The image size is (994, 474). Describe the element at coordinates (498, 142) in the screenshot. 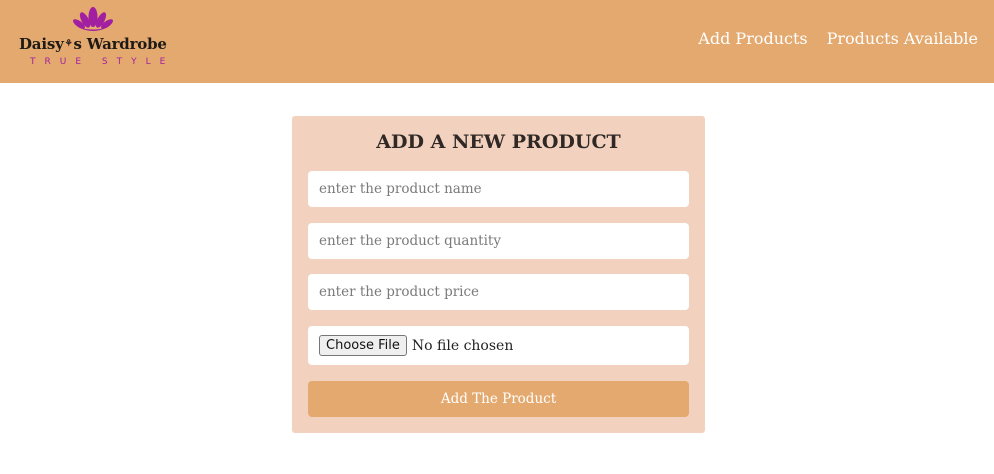

I see `form-title: ADD A NEW PRODUCT` at that location.